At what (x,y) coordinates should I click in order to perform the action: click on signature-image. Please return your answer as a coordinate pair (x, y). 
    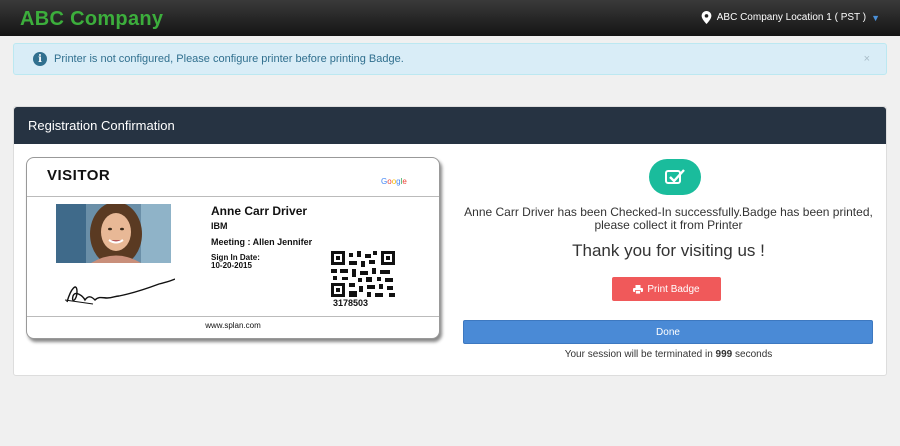
    Looking at the image, I should click on (119, 291).